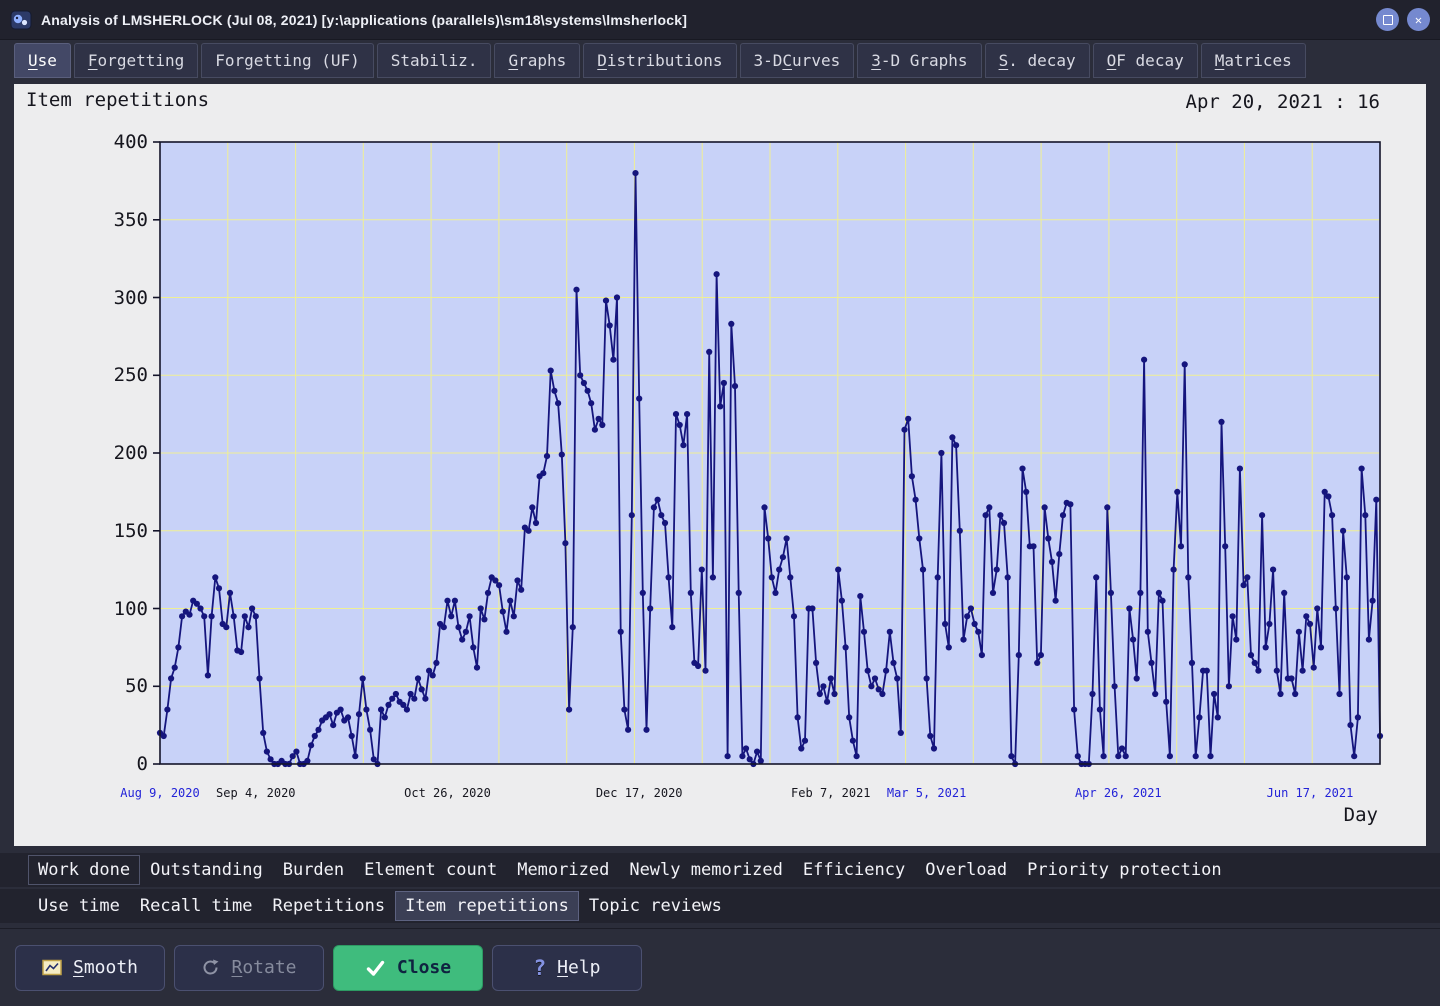 The height and width of the screenshot is (1006, 1440). What do you see at coordinates (130, 530) in the screenshot?
I see `y-tick-label: 150` at bounding box center [130, 530].